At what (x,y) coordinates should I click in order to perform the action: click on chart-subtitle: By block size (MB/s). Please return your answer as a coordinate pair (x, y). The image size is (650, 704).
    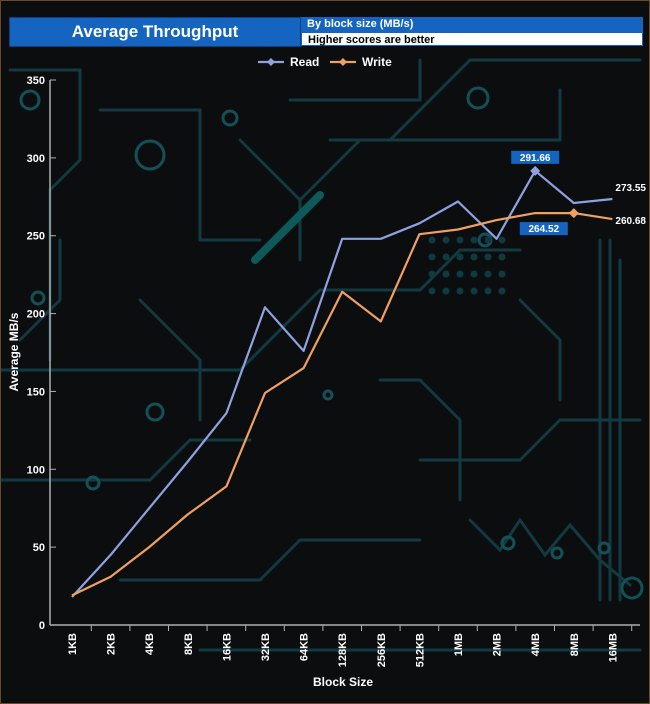
    Looking at the image, I should click on (472, 24).